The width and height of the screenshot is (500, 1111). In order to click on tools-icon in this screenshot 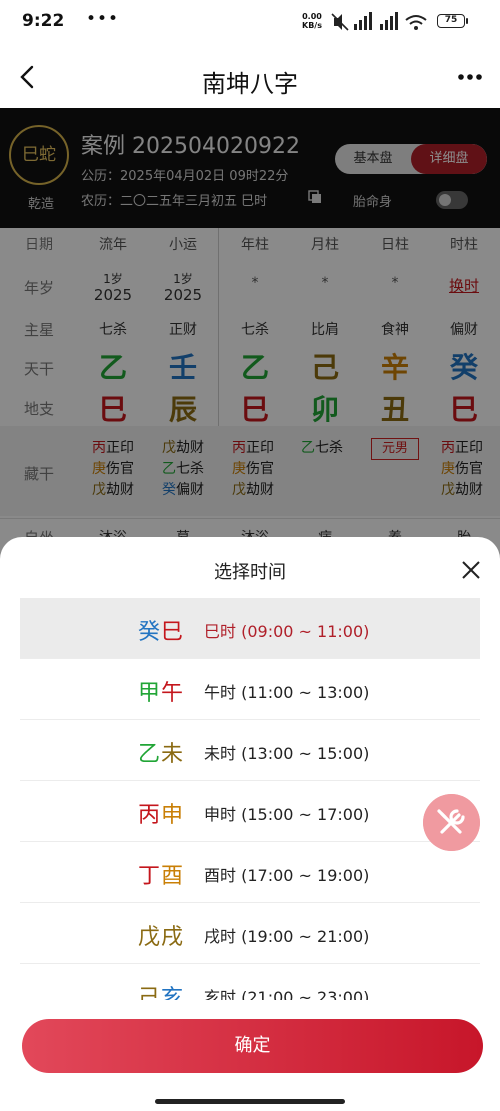, I will do `click(451, 822)`.